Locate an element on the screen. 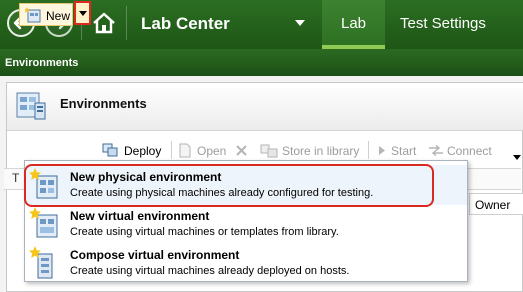 Image resolution: width=523 pixels, height=292 pixels. menu-item-title: New virtual environment is located at coordinates (140, 216).